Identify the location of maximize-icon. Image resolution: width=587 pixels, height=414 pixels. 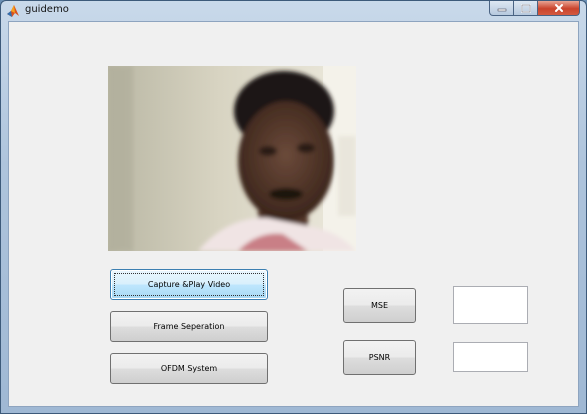
(525, 8).